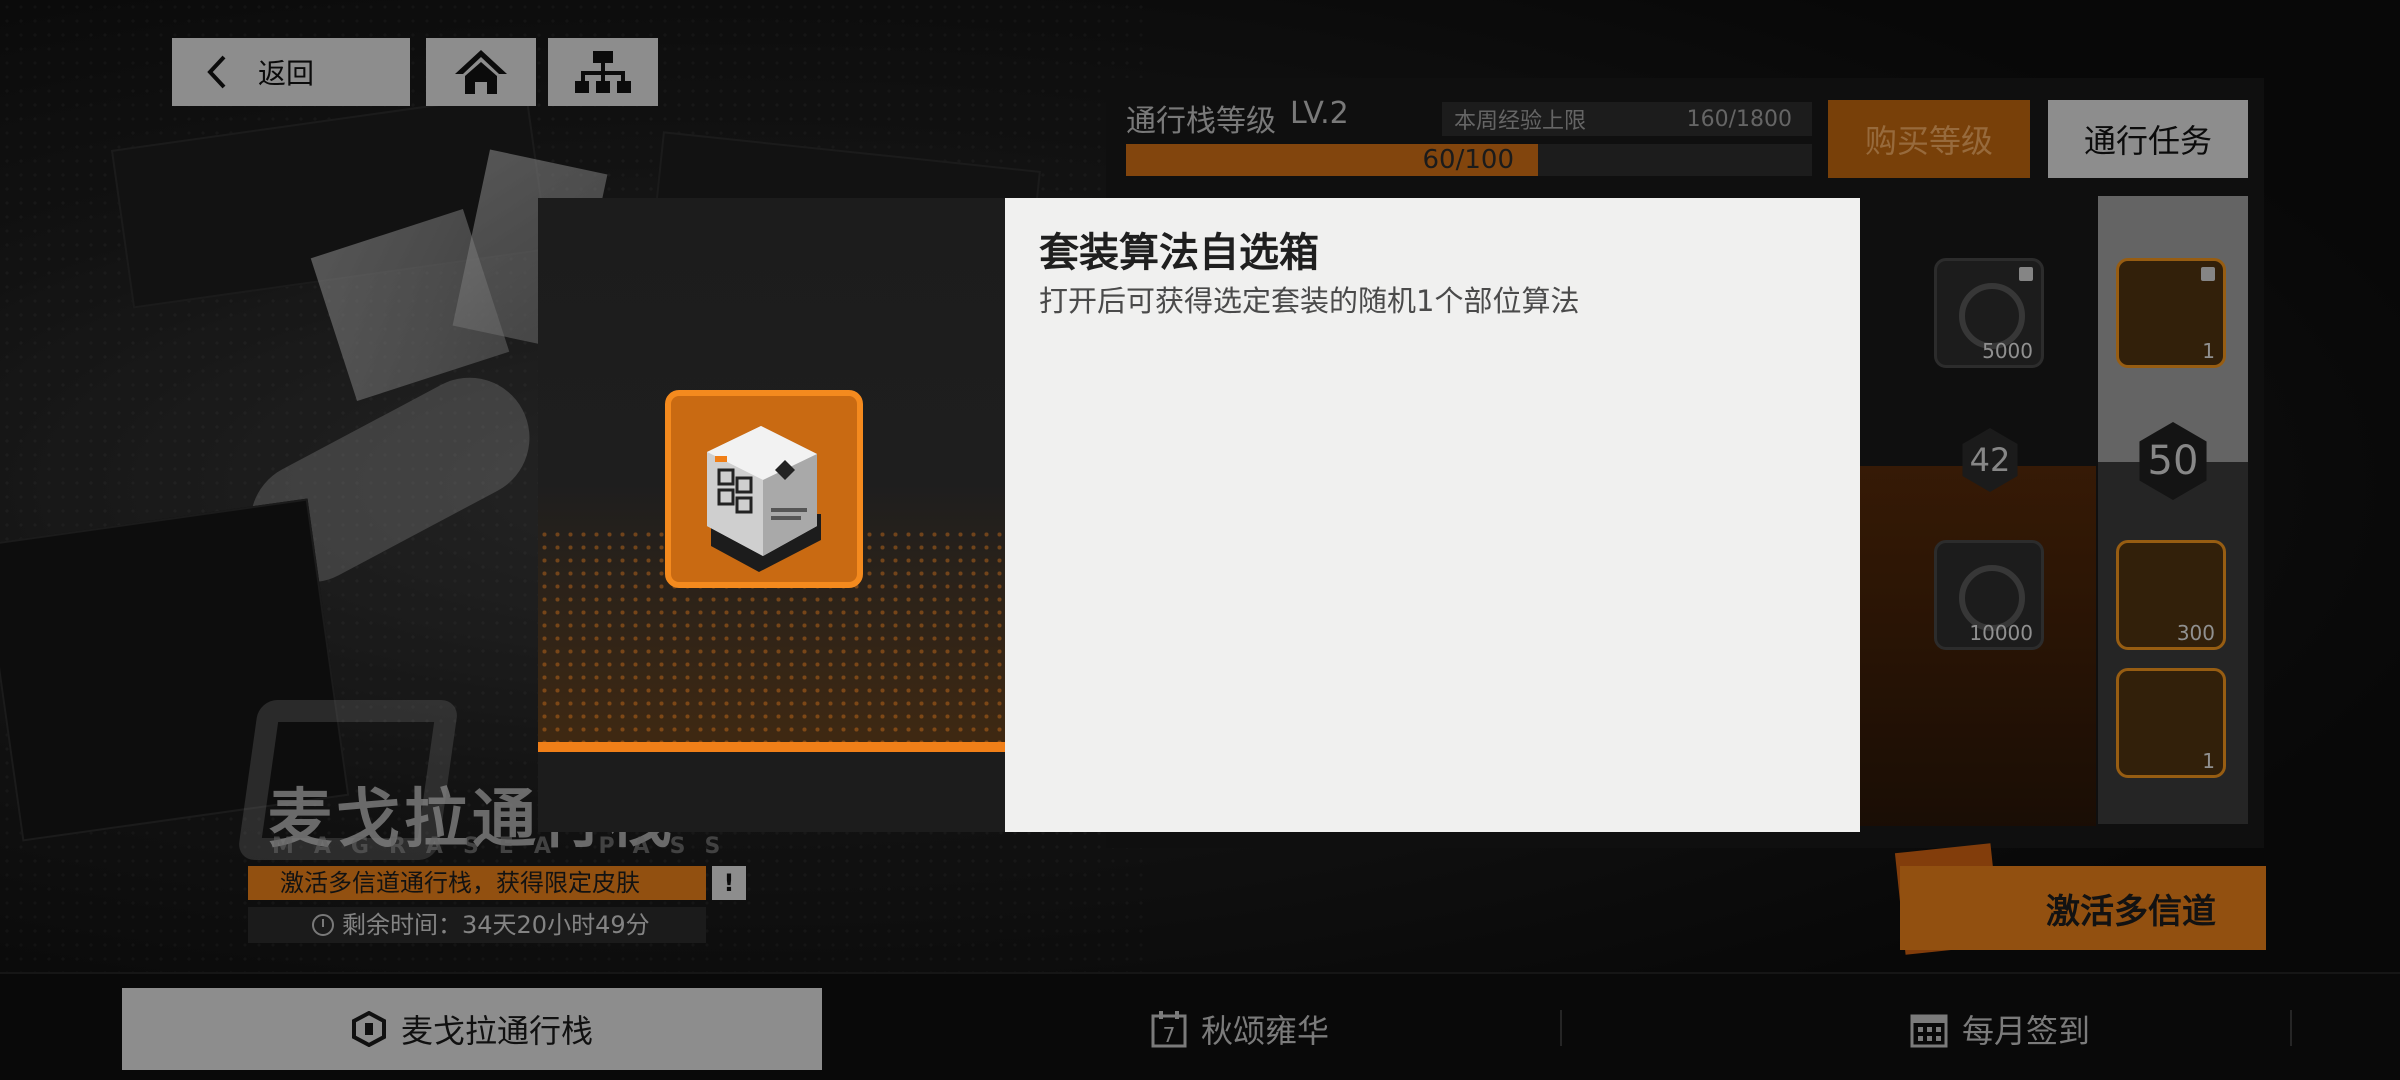 The width and height of the screenshot is (2400, 1080). Describe the element at coordinates (771, 792) in the screenshot. I see `preview-base` at that location.